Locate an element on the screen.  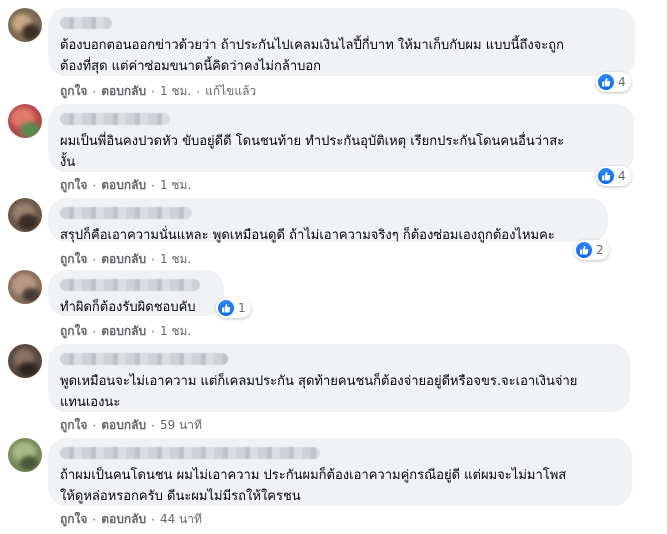
reaction-count: 2 is located at coordinates (600, 250).